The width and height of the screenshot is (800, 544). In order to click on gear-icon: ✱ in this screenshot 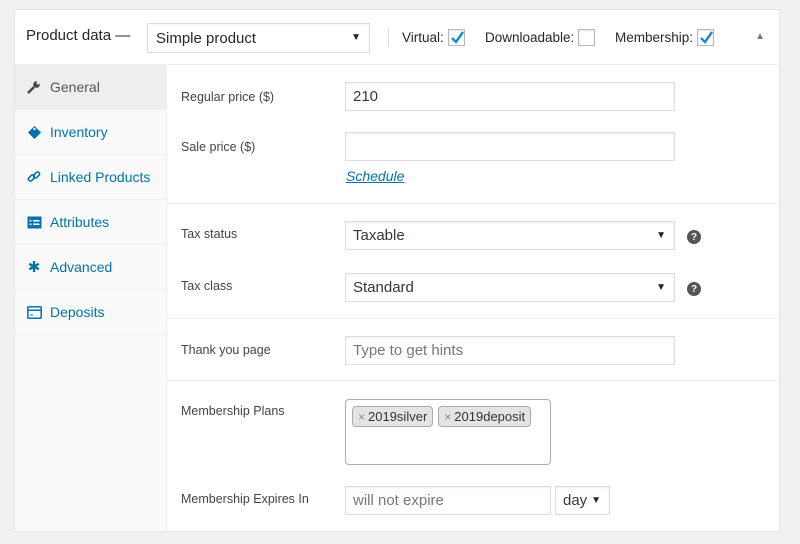, I will do `click(34, 267)`.